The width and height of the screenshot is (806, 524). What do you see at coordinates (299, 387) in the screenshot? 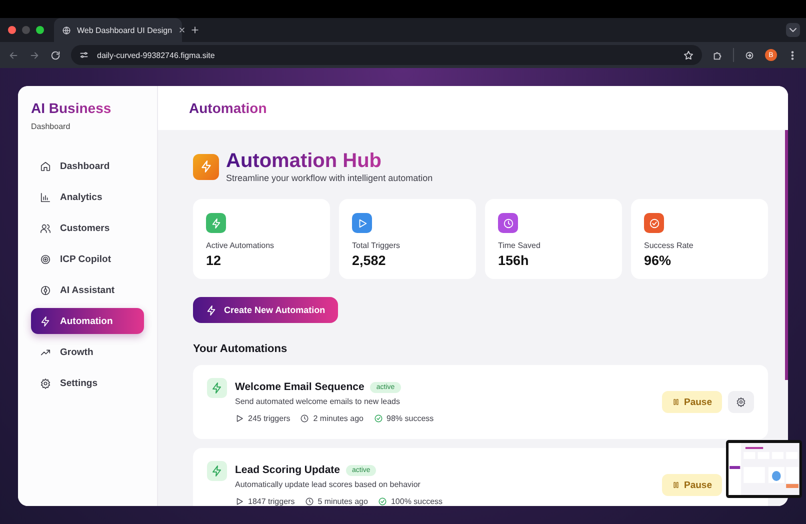
I see `automation-name: Welcome Email Sequence` at bounding box center [299, 387].